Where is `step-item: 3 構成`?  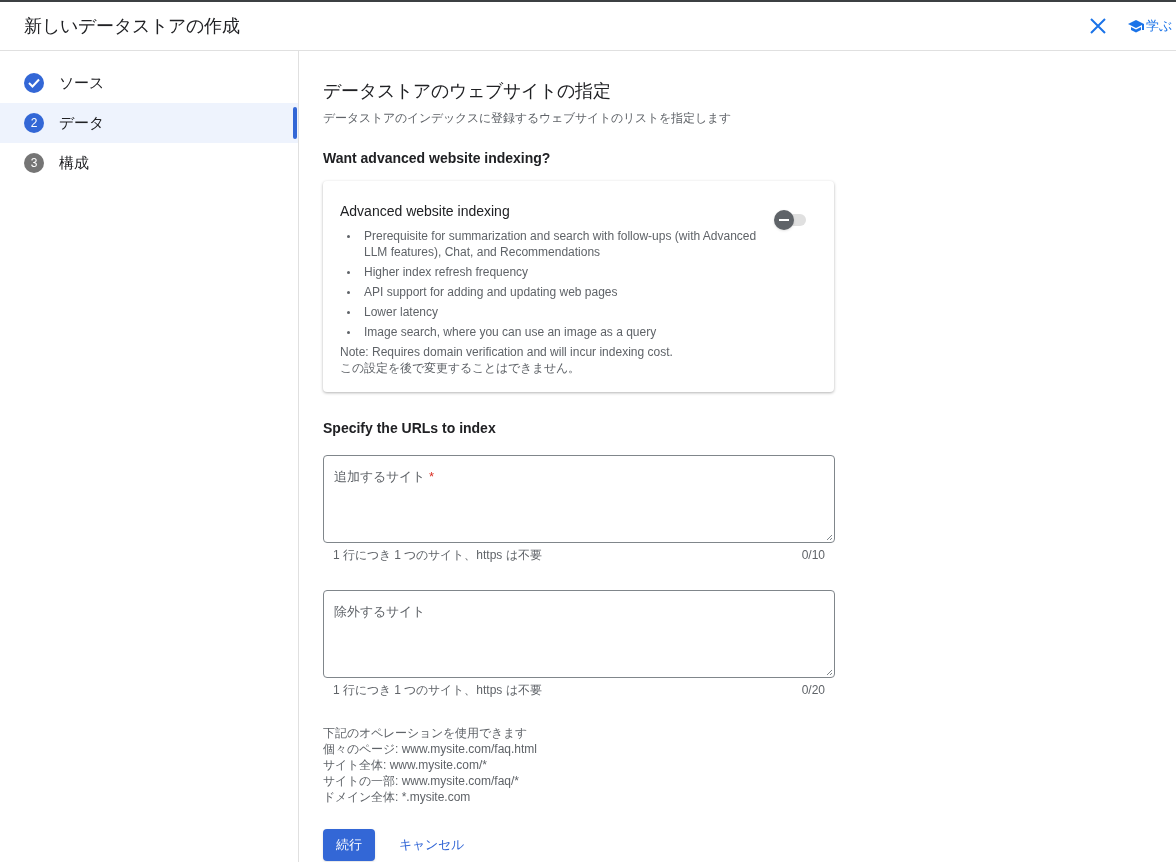 step-item: 3 構成 is located at coordinates (149, 163).